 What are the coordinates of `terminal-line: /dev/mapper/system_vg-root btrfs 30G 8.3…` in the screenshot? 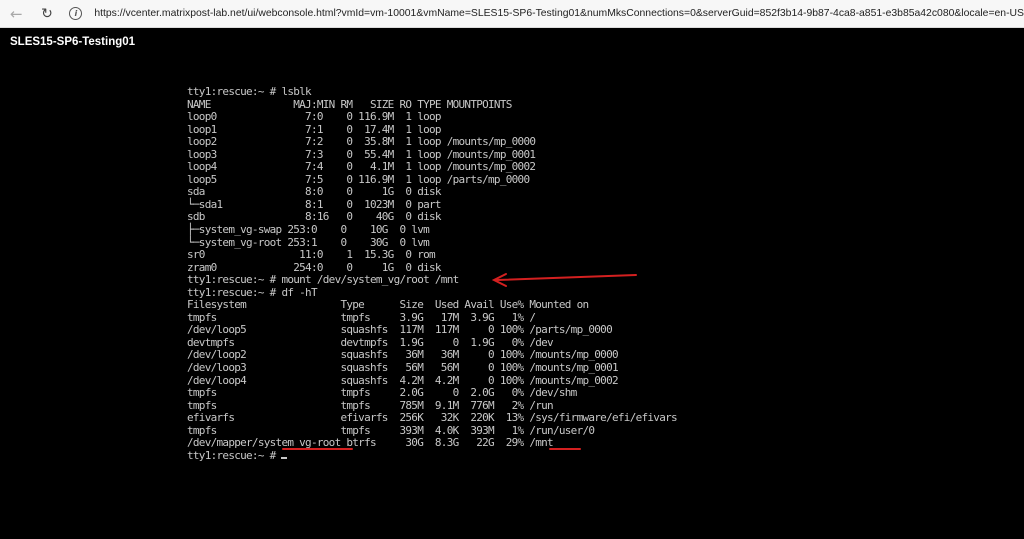 It's located at (370, 443).